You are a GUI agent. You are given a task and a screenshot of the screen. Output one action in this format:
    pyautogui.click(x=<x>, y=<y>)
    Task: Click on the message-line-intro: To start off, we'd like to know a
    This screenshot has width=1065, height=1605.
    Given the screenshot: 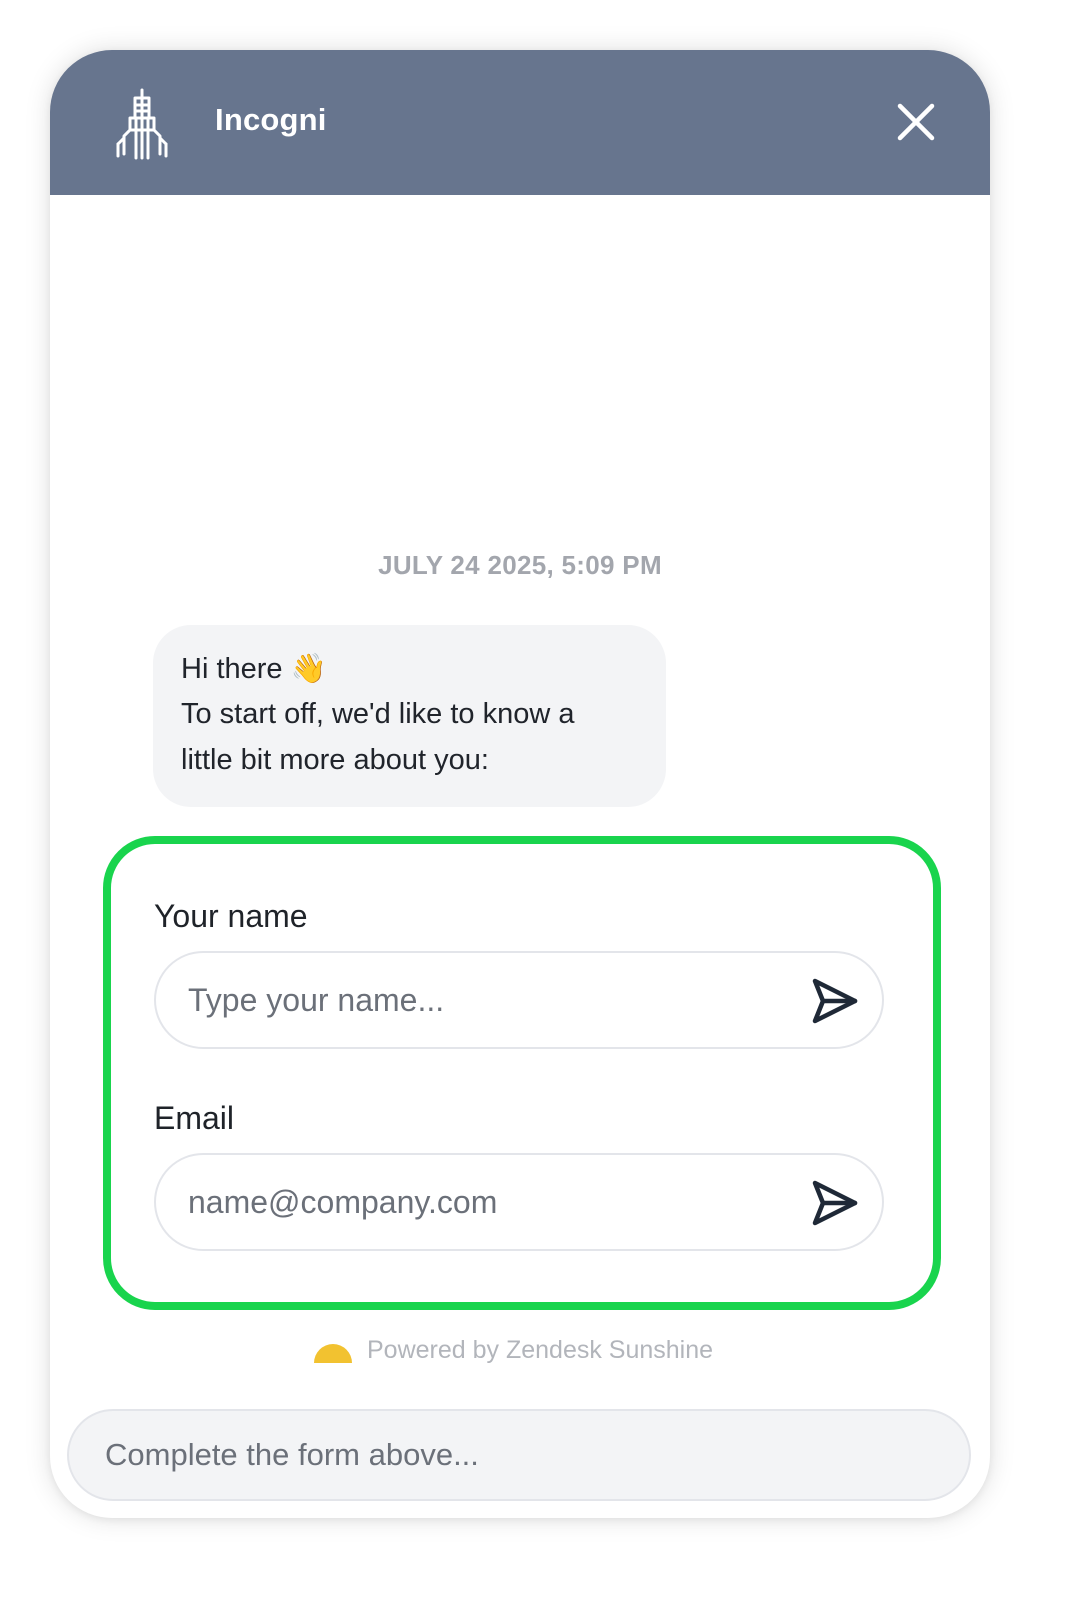 What is the action you would take?
    pyautogui.click(x=378, y=714)
    